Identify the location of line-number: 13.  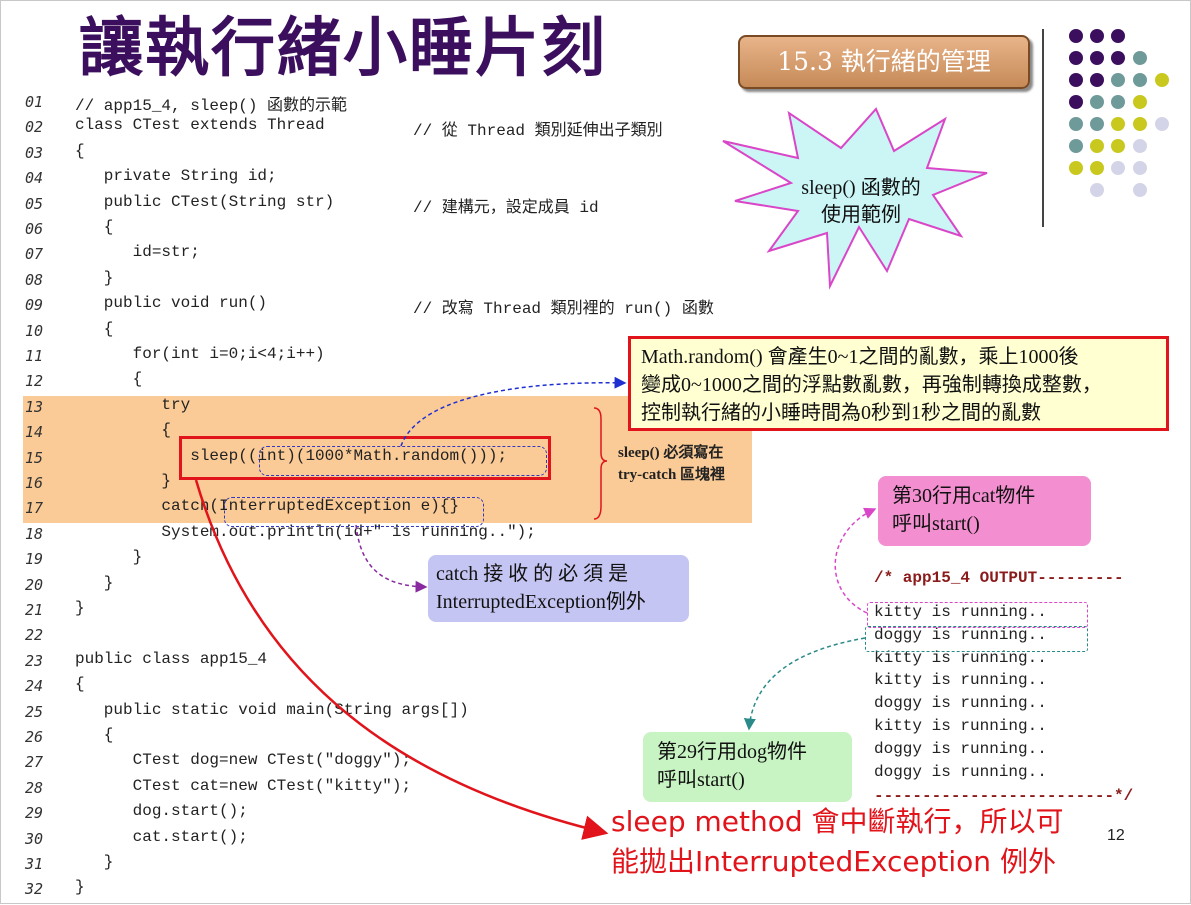
(34, 406).